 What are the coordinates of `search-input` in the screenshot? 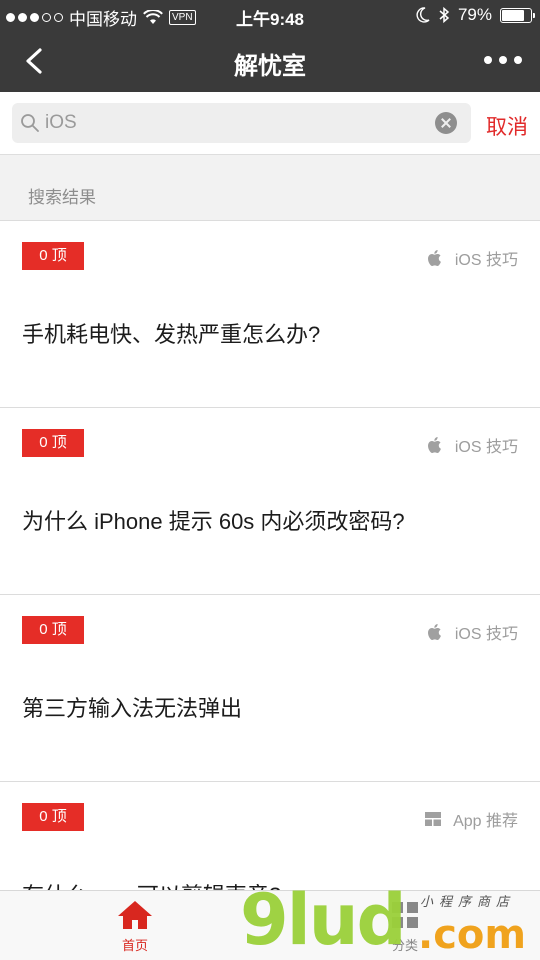 It's located at (235, 123).